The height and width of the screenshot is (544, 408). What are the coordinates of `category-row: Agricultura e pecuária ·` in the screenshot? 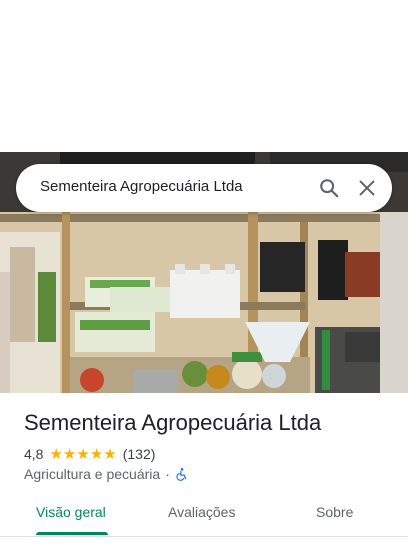 It's located at (106, 474).